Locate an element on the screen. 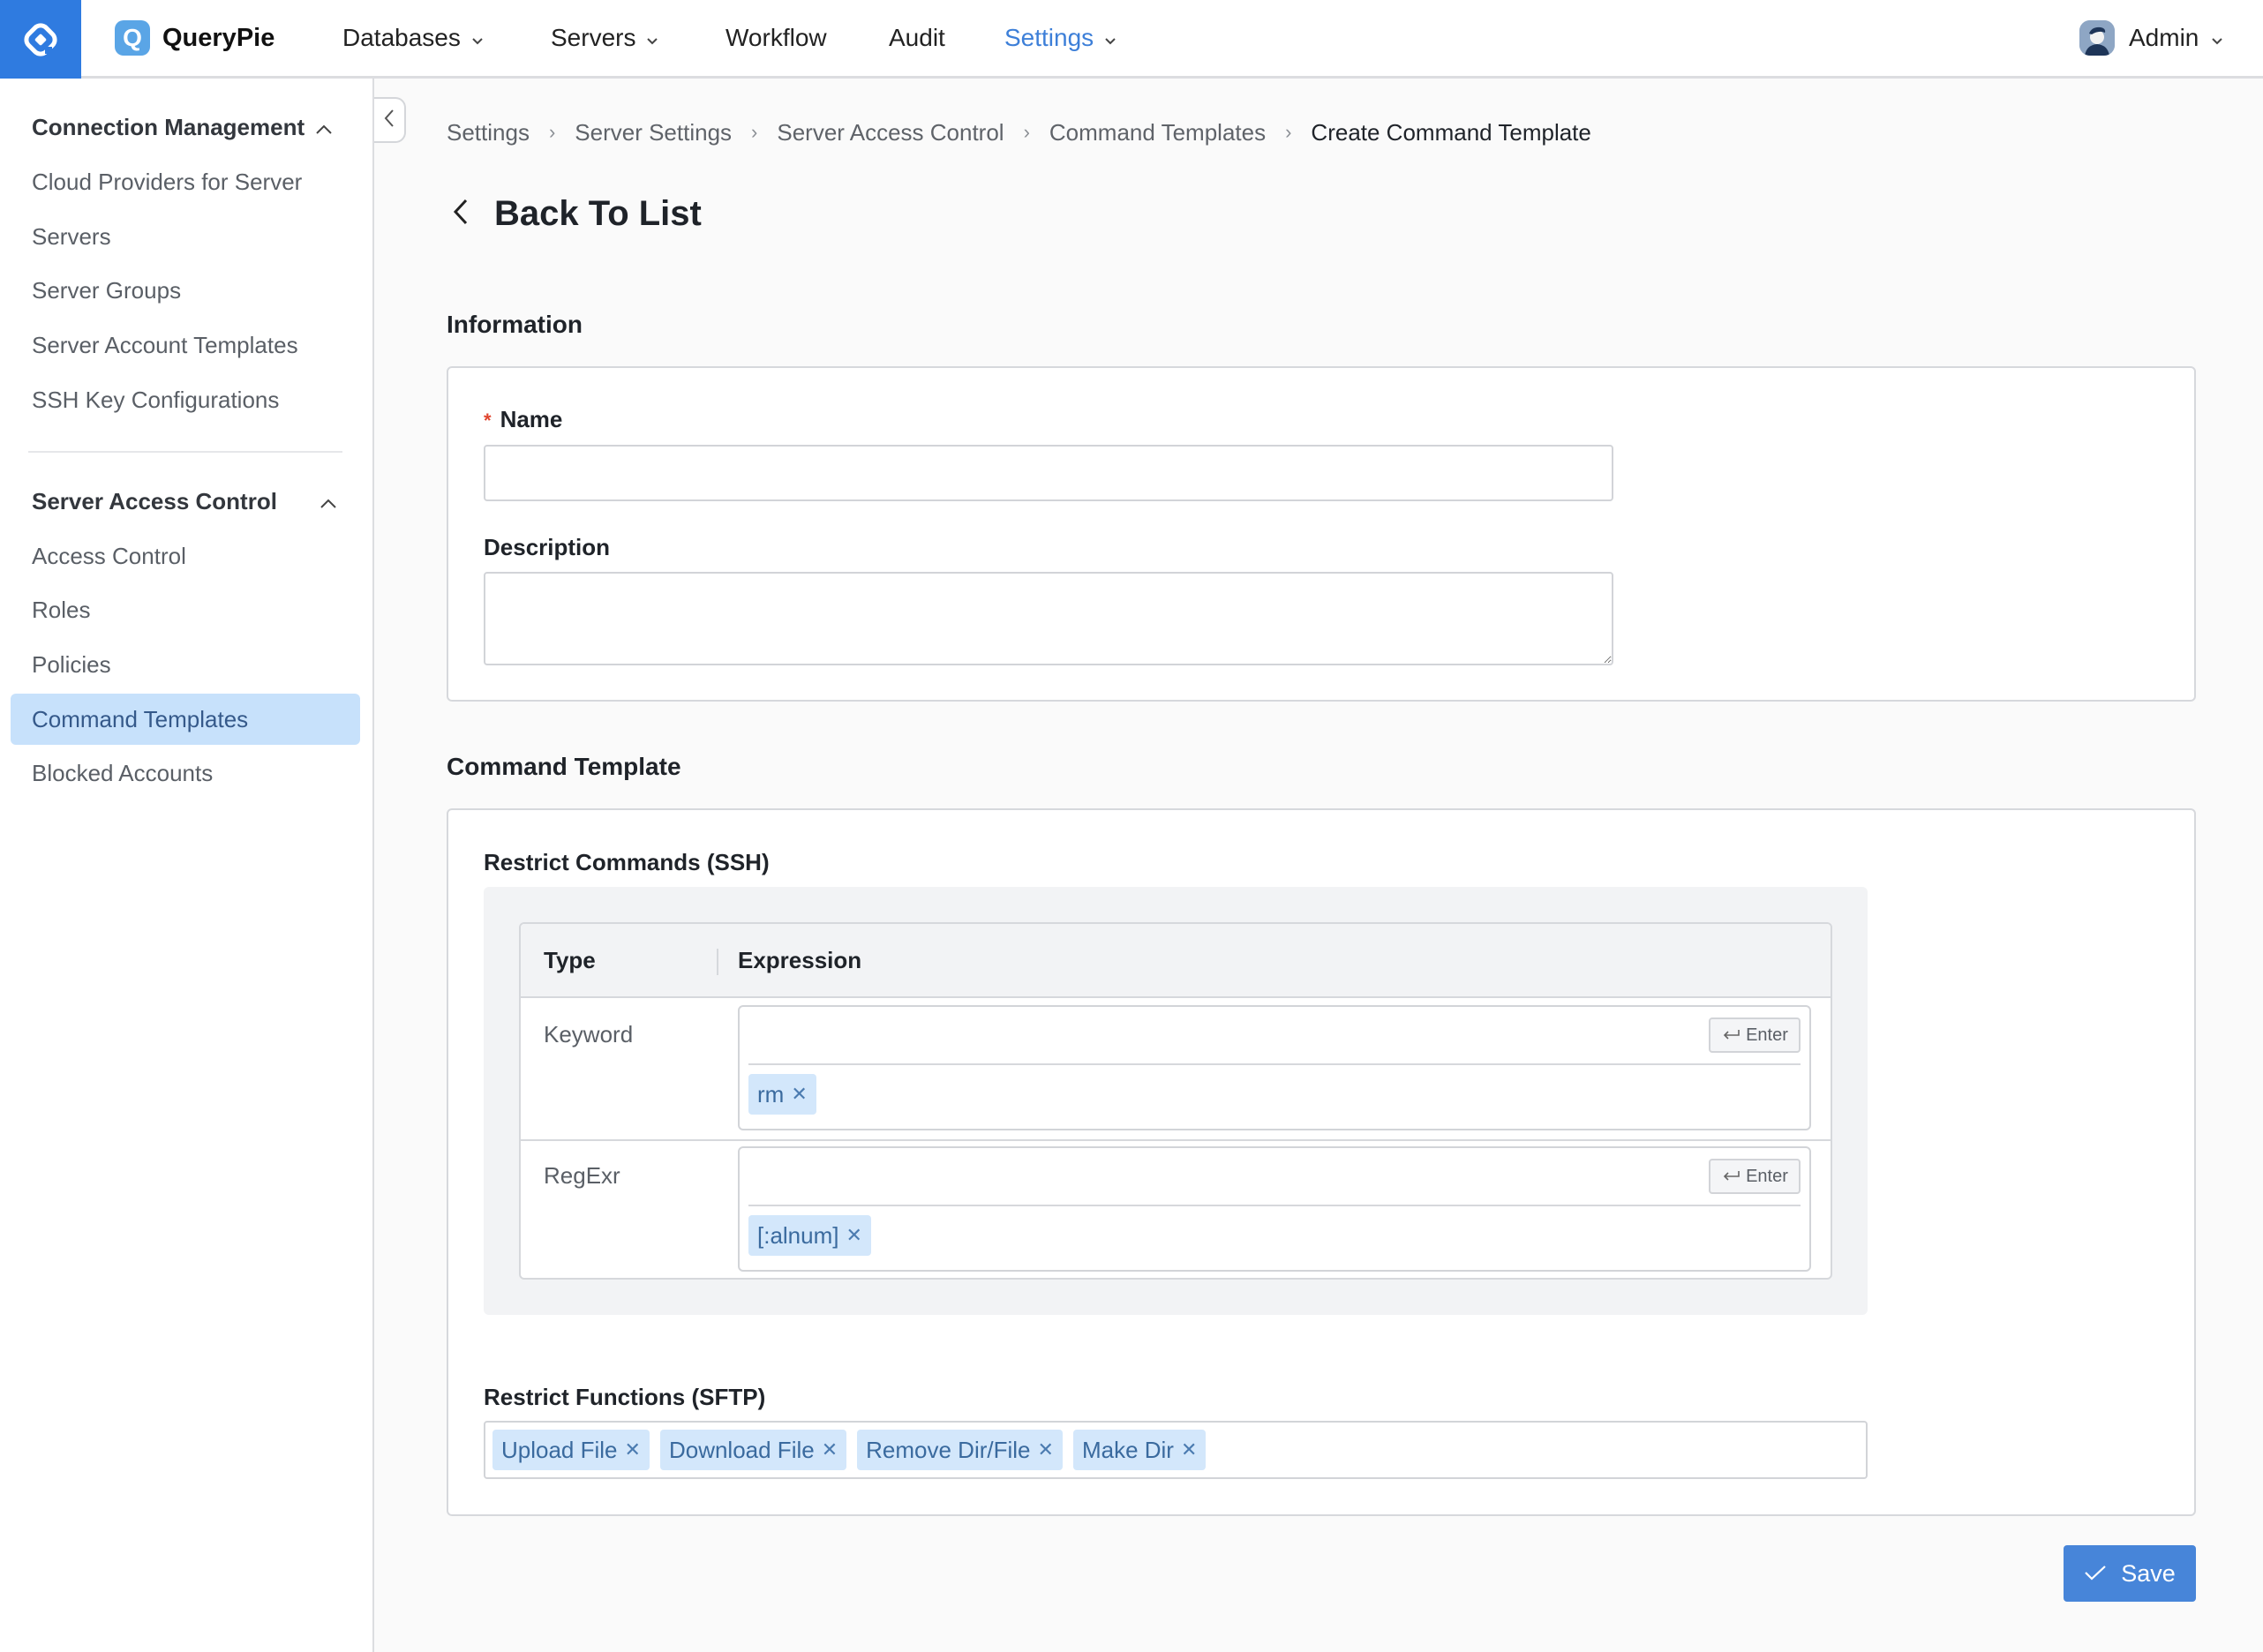 The width and height of the screenshot is (2263, 1652). breadcrumb-current: Create Command Template is located at coordinates (1451, 132).